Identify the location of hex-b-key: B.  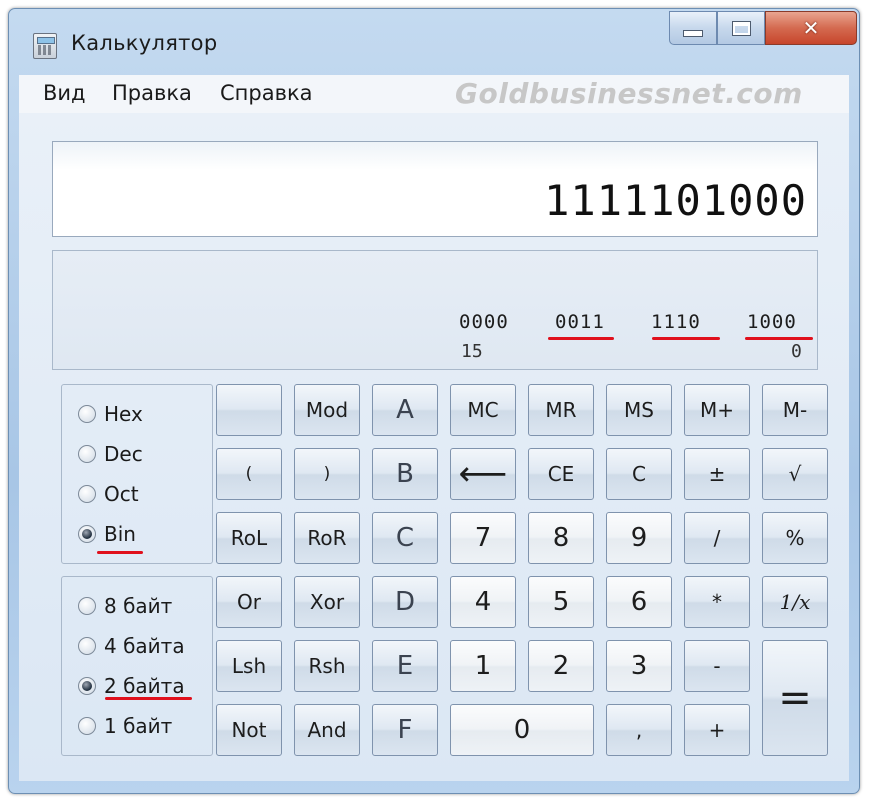
(405, 474).